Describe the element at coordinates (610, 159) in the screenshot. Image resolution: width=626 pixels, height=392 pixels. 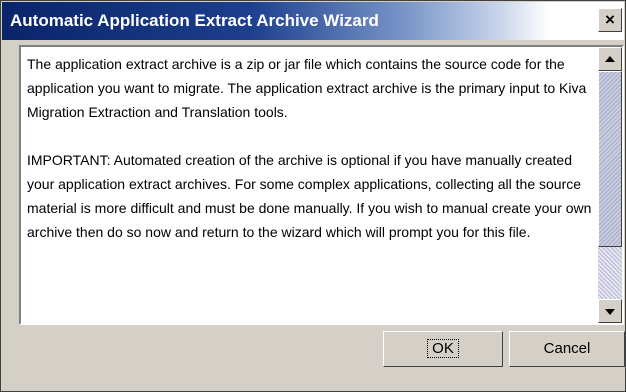
I see `scrollbar-thumb` at that location.